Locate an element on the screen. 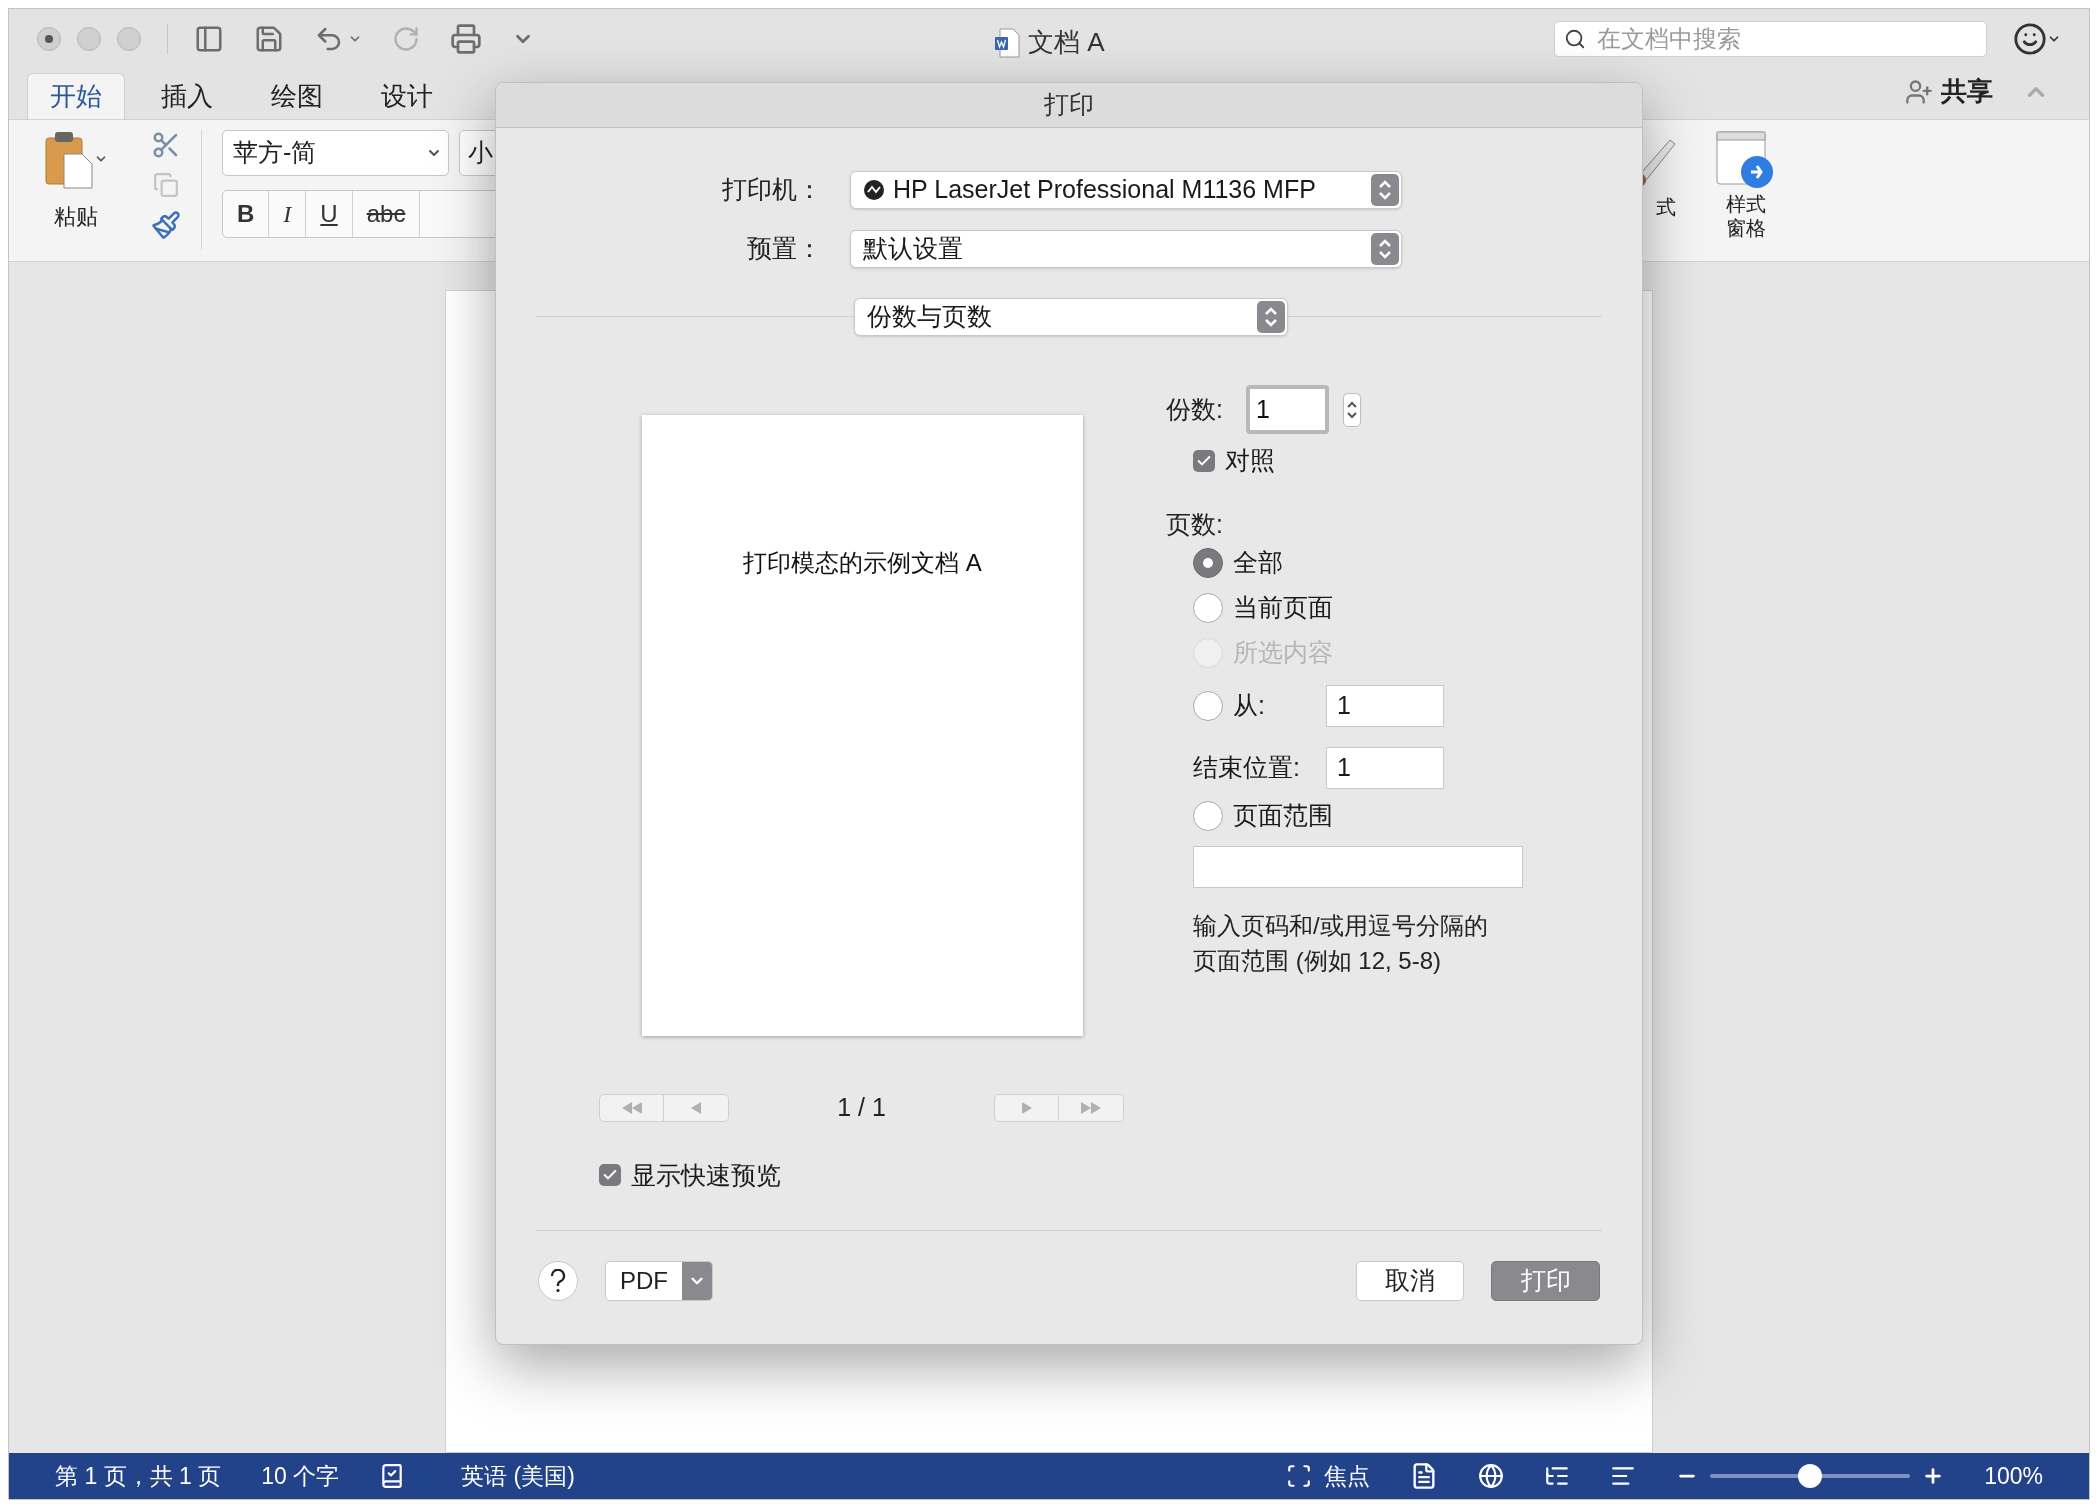 This screenshot has height=1508, width=2098. preset-label: 预置： is located at coordinates (784, 249).